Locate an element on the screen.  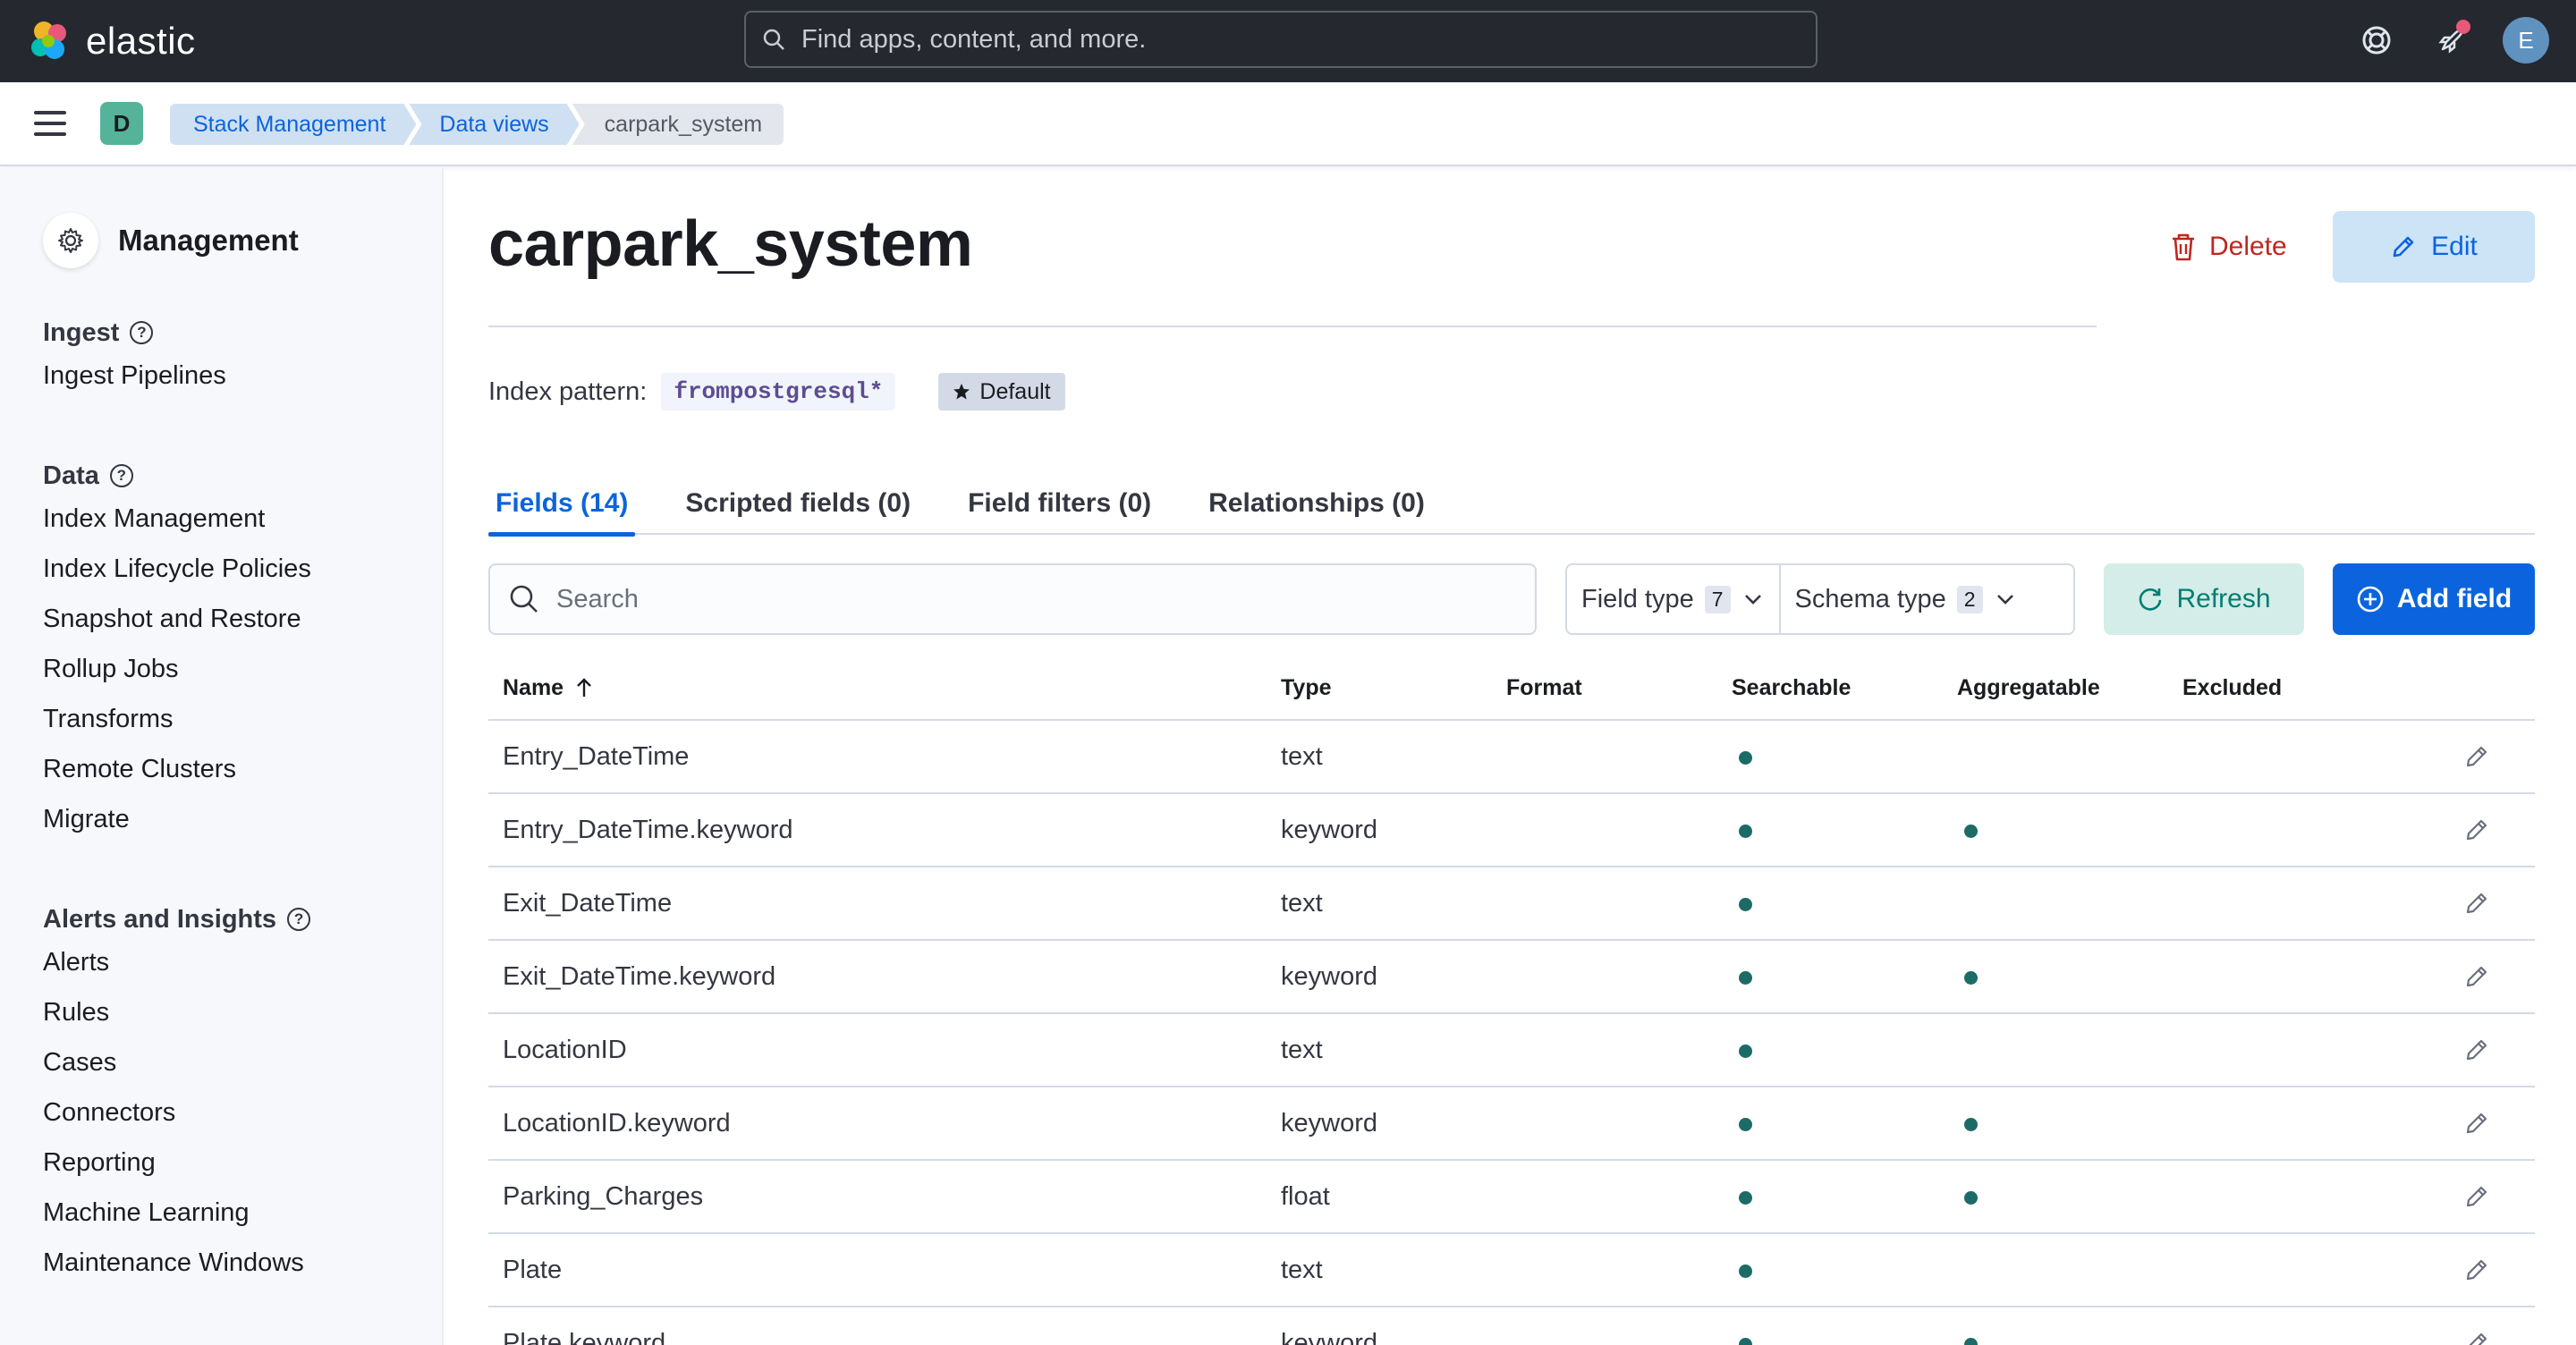
nav-group-title: Ingest is located at coordinates (81, 332).